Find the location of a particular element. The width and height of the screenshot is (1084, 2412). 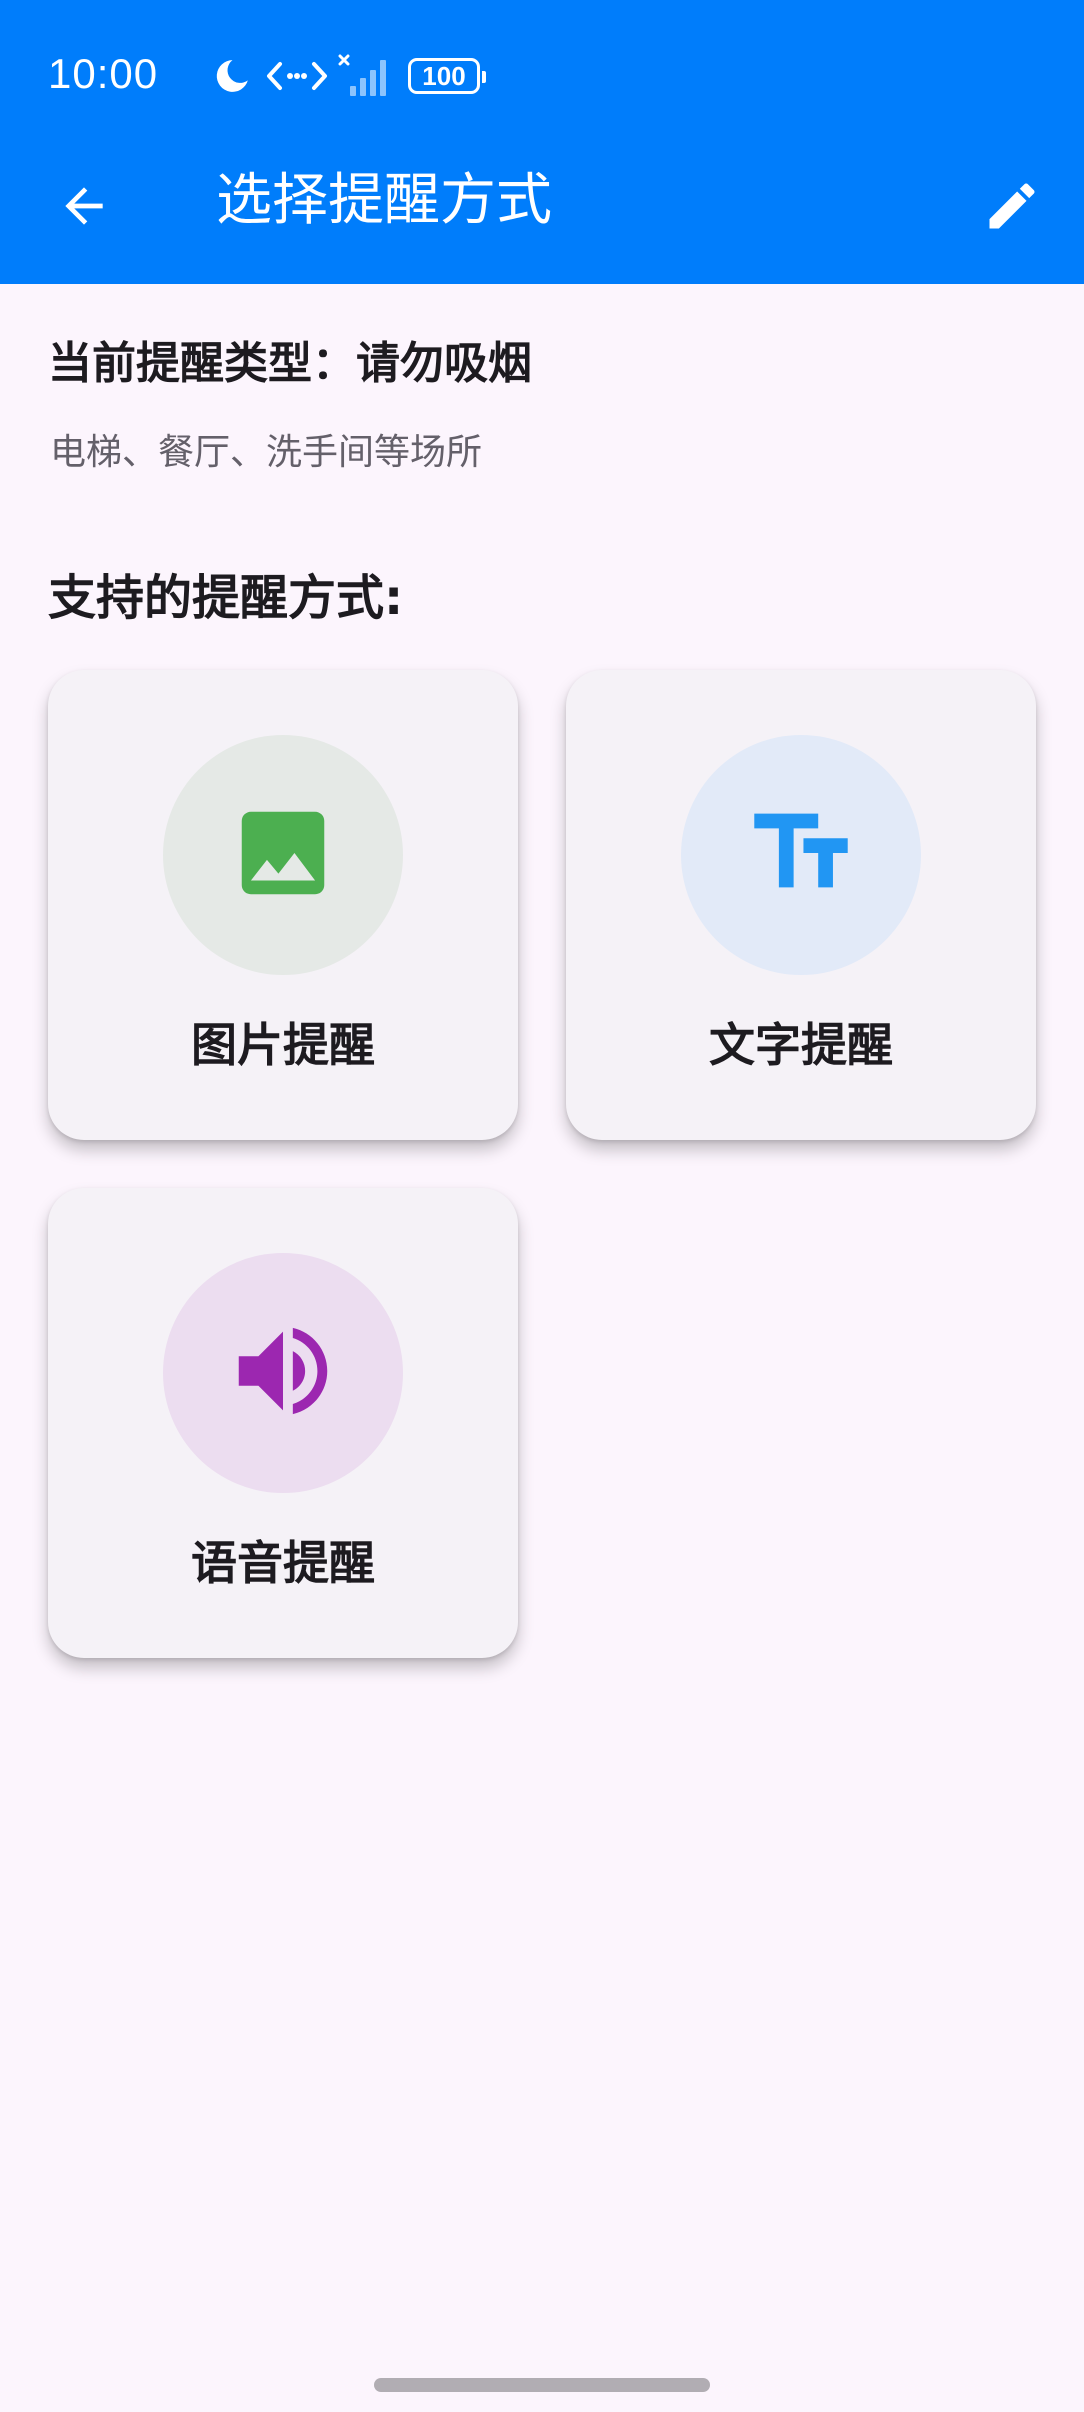

text-icon-circle is located at coordinates (801, 855).